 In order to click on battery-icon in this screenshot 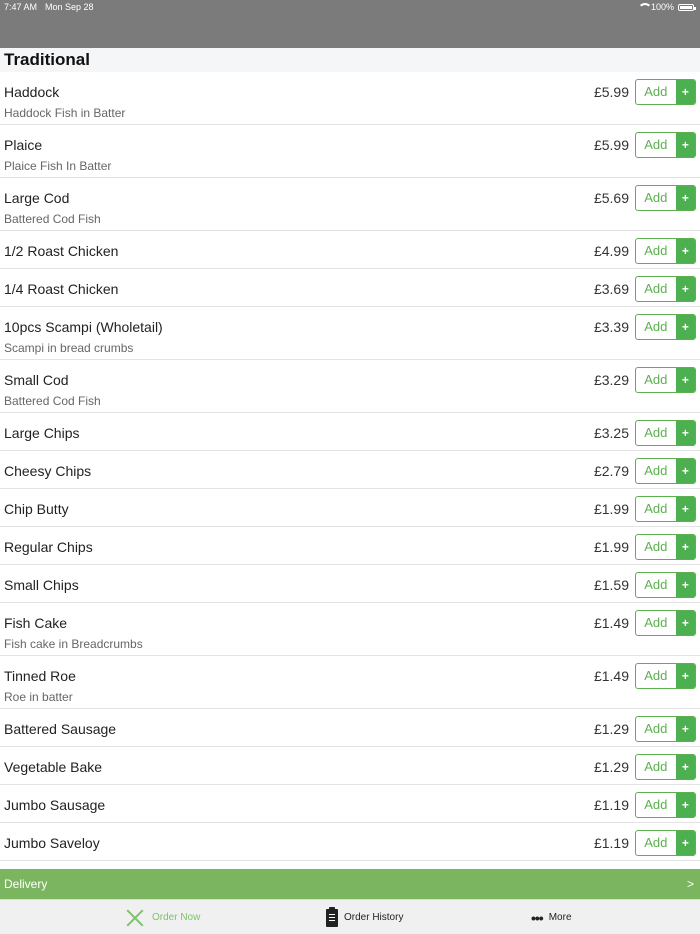, I will do `click(687, 7)`.